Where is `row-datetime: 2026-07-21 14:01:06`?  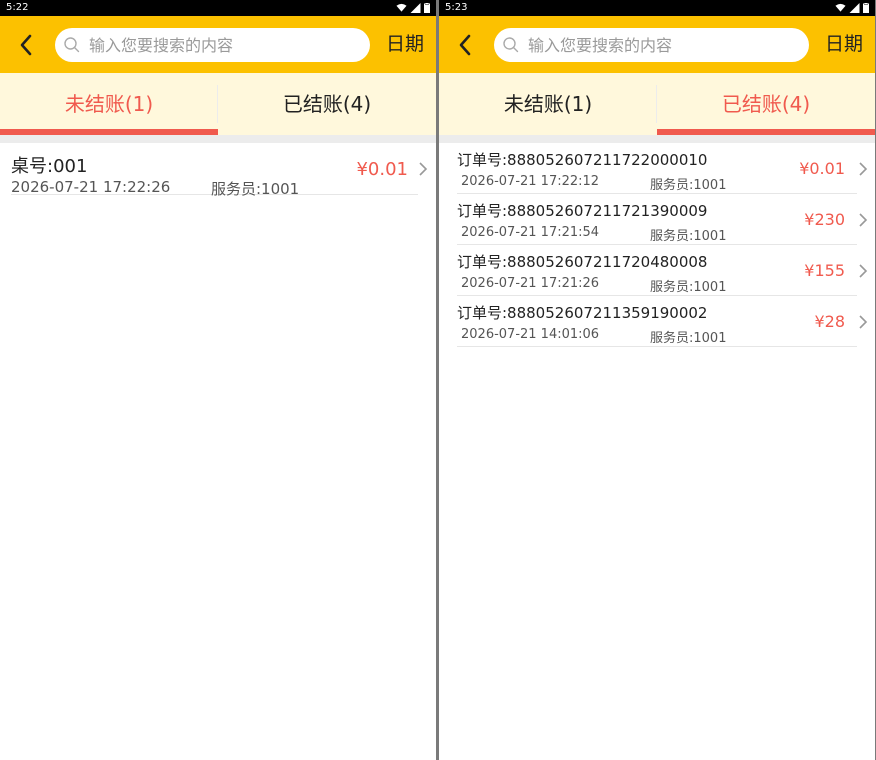 row-datetime: 2026-07-21 14:01:06 is located at coordinates (530, 334).